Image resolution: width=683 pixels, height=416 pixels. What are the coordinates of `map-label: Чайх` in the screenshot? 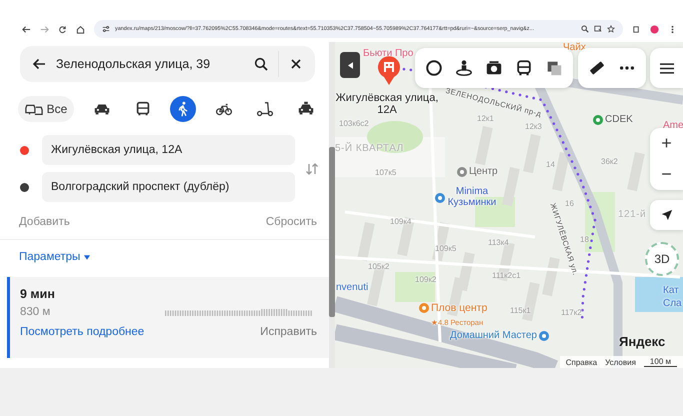 It's located at (574, 47).